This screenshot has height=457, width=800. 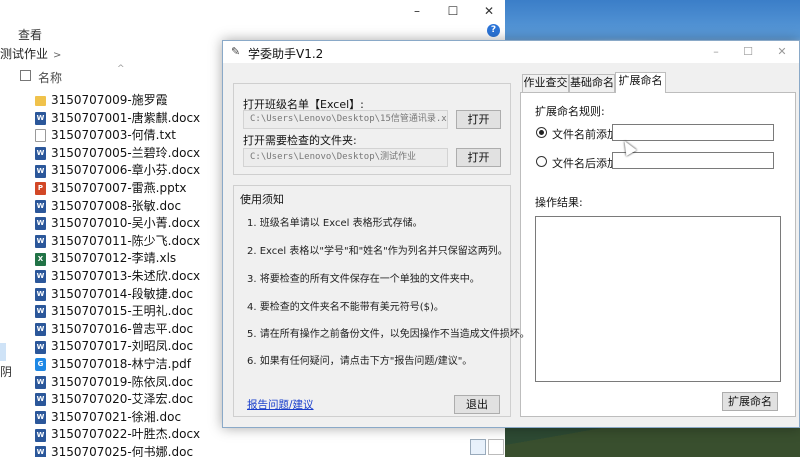 What do you see at coordinates (541, 161) in the screenshot?
I see `suffix-radio` at bounding box center [541, 161].